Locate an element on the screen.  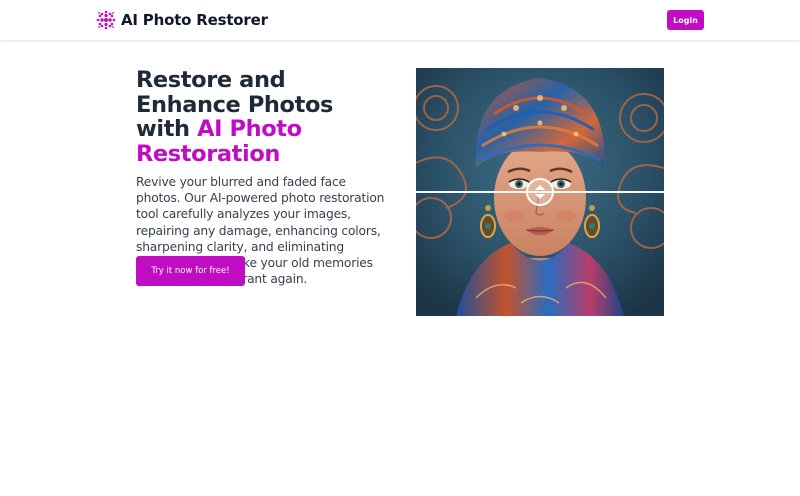
dot-grid-logo-icon is located at coordinates (106, 20).